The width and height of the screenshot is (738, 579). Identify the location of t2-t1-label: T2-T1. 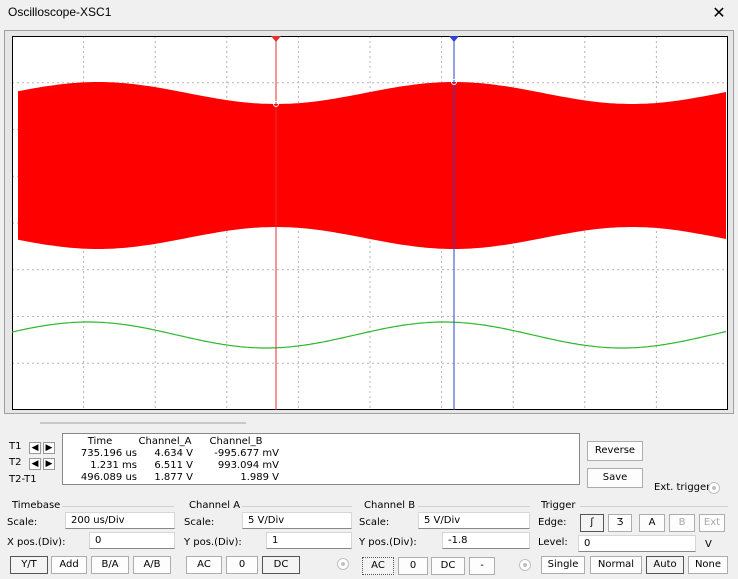
(23, 479).